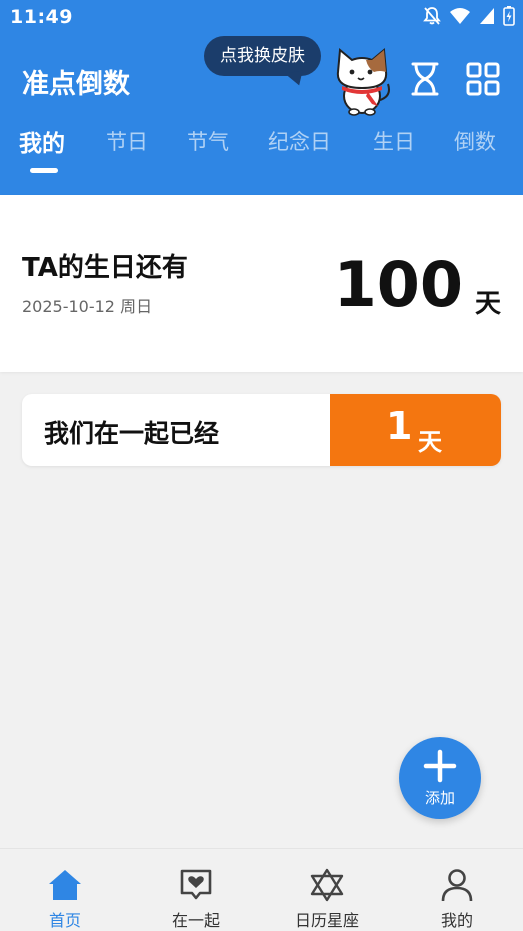 The image size is (523, 931). I want to click on signal-icon, so click(487, 16).